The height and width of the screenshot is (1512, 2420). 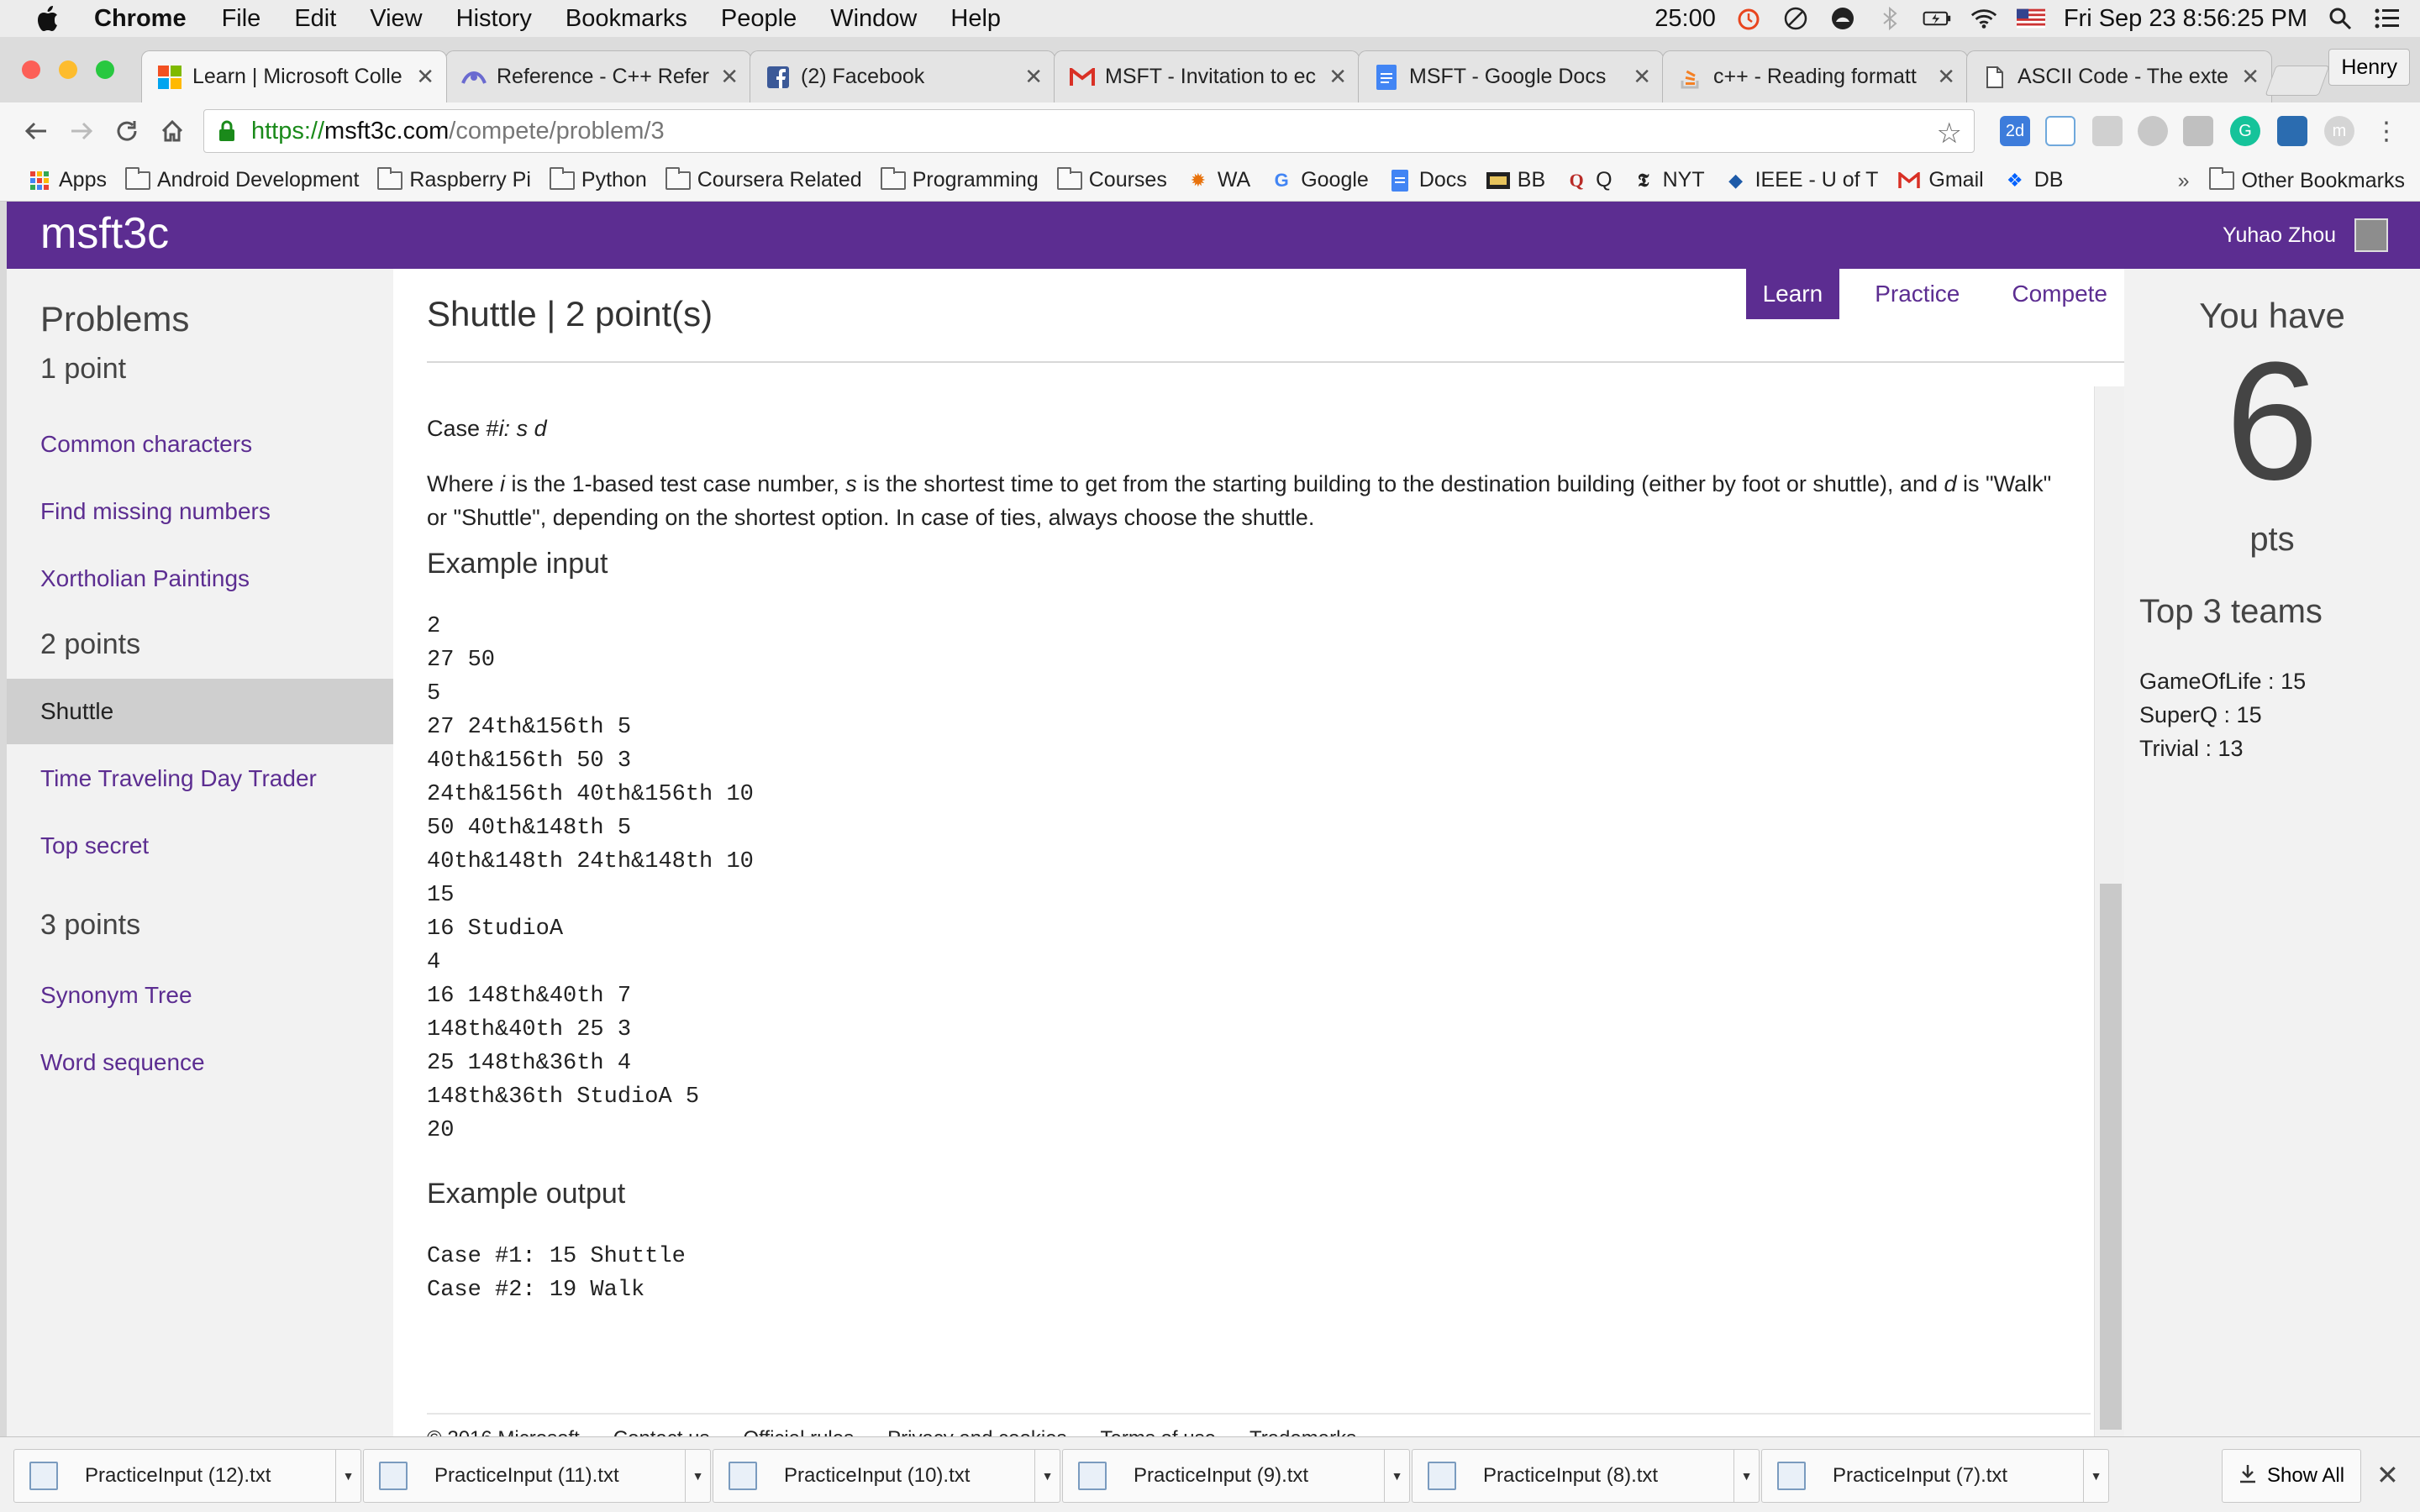 I want to click on avatar, so click(x=2371, y=235).